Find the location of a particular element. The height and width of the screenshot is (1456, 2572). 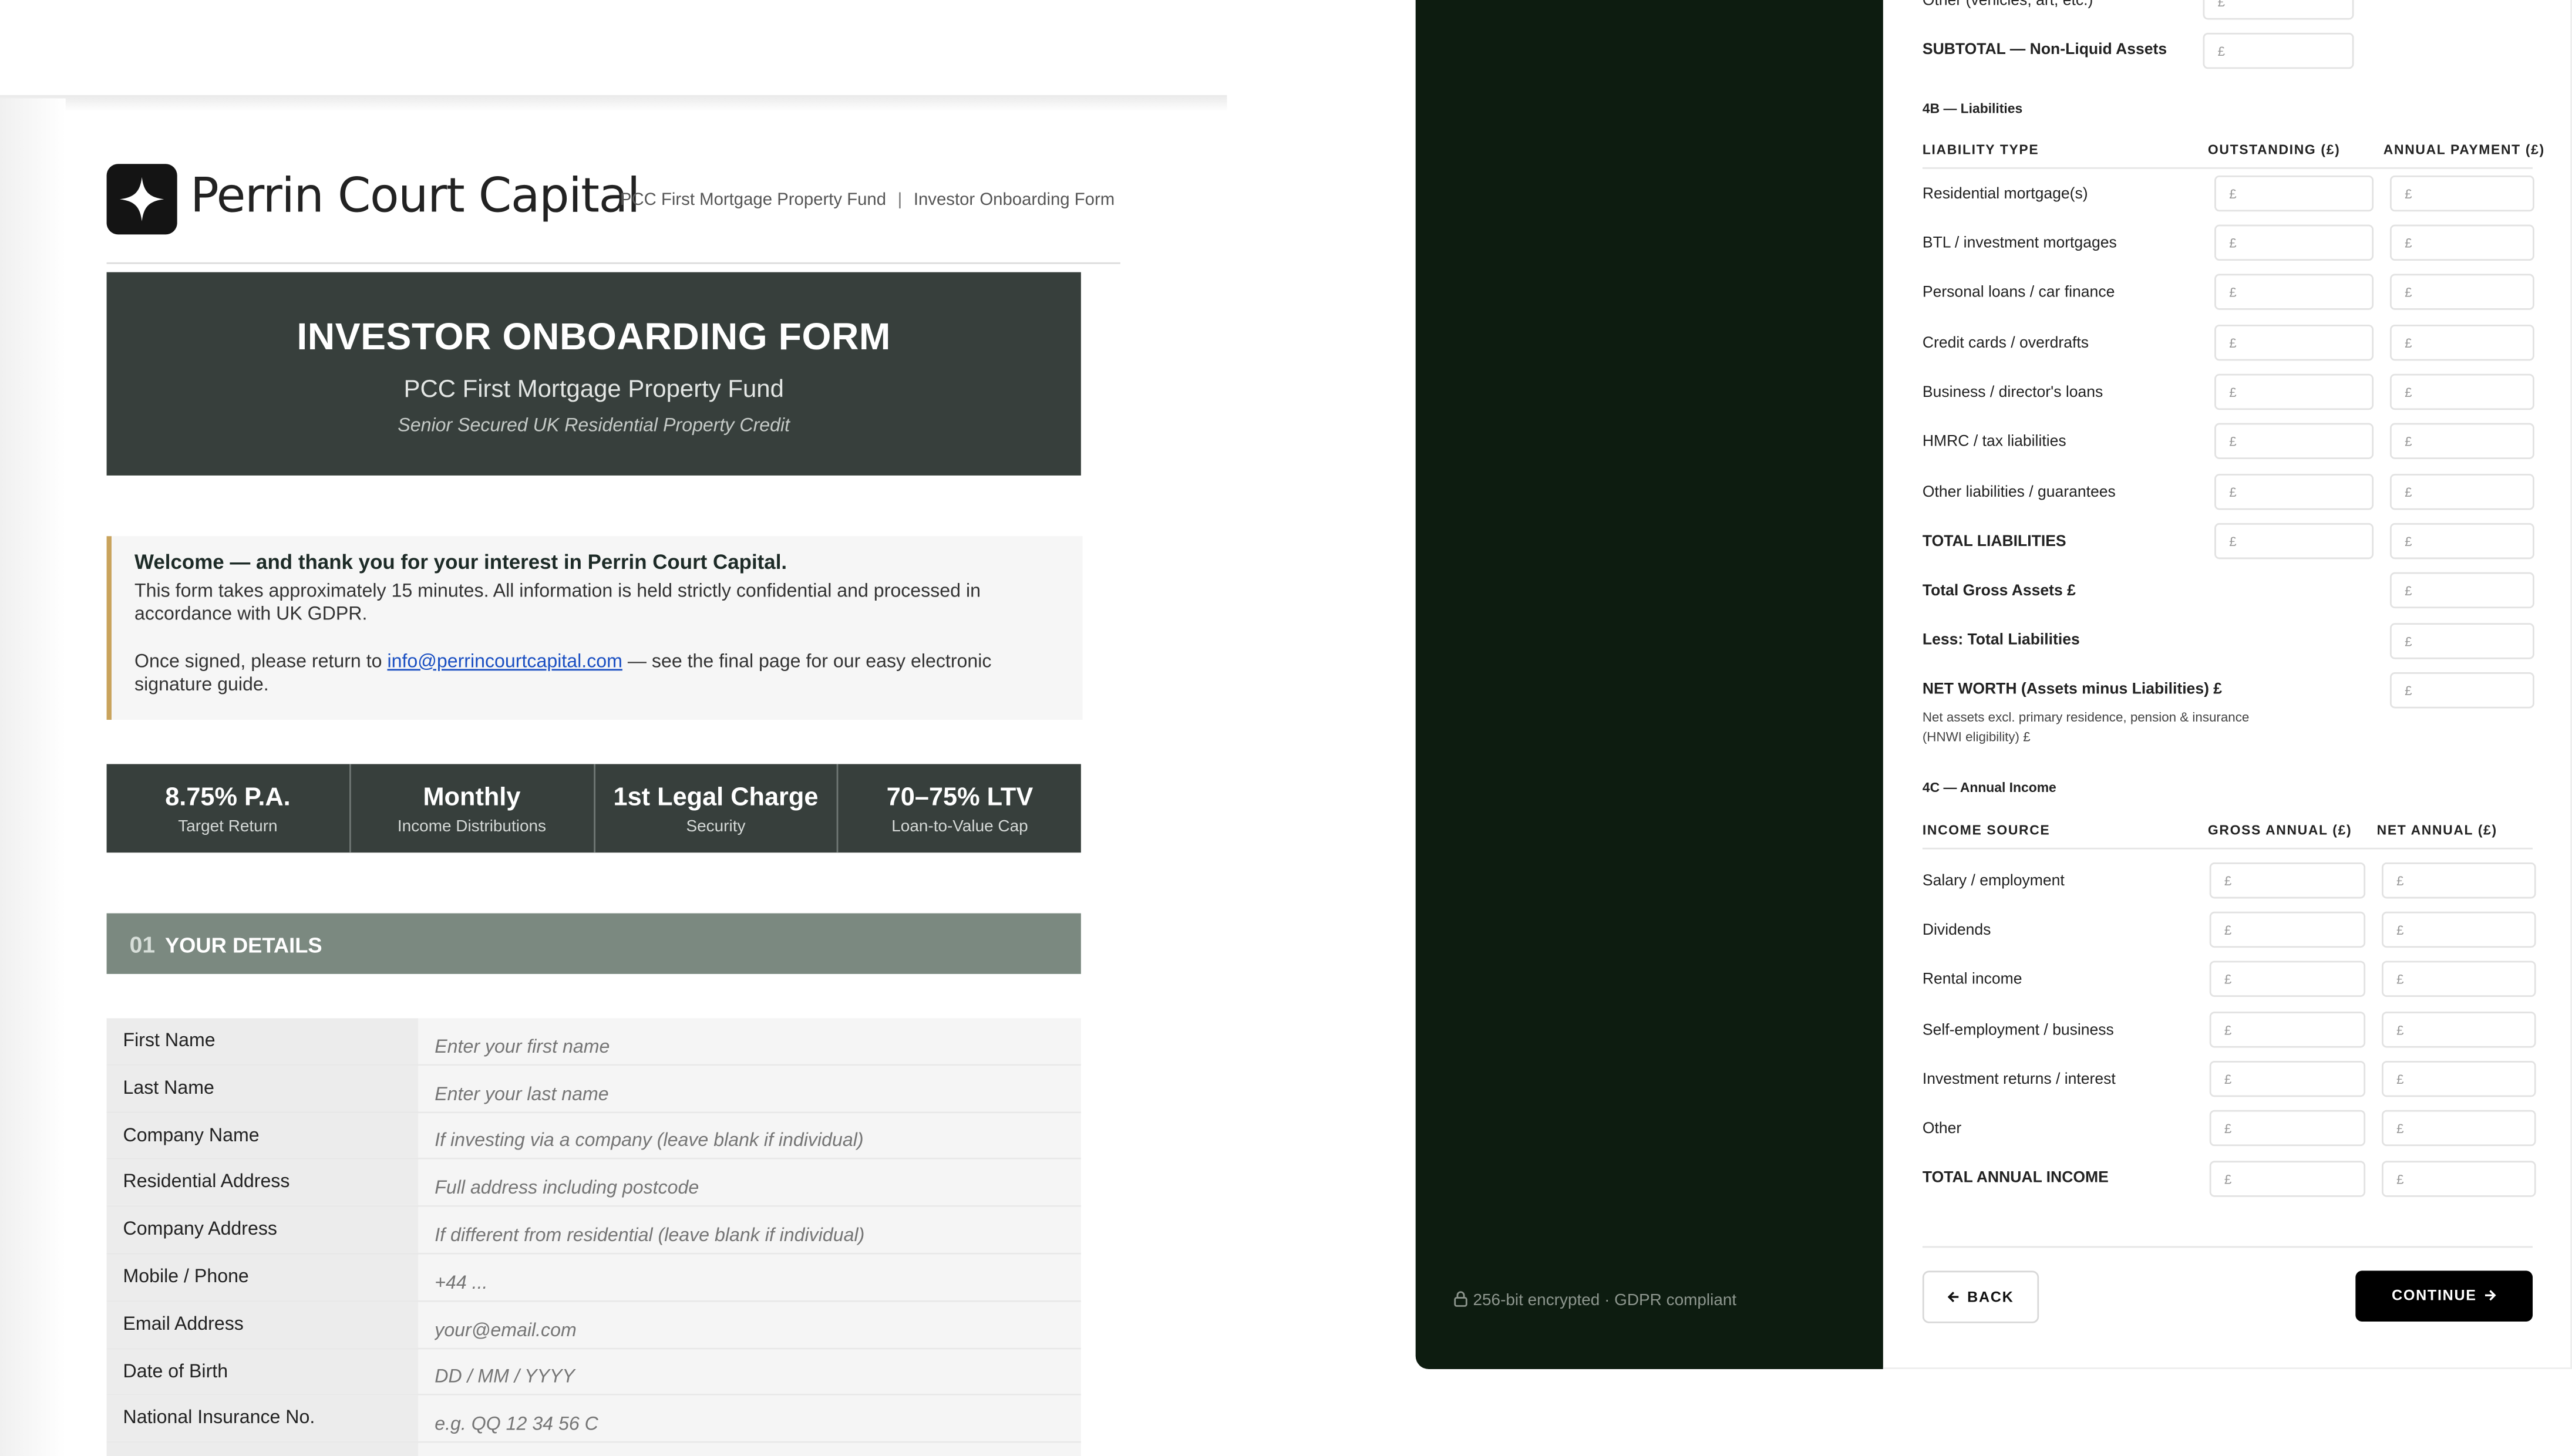

total-net-input: £ is located at coordinates (2459, 1179).